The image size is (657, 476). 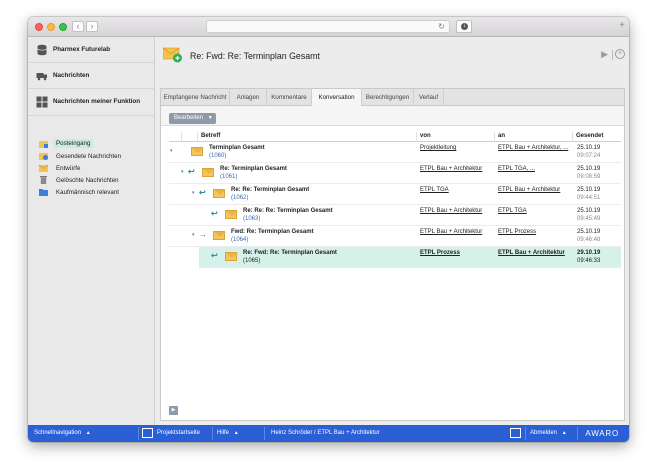 I want to click on sidebar-item-kaufmaennisch-relevant: Kaufmännisch relevant, so click(x=93, y=192).